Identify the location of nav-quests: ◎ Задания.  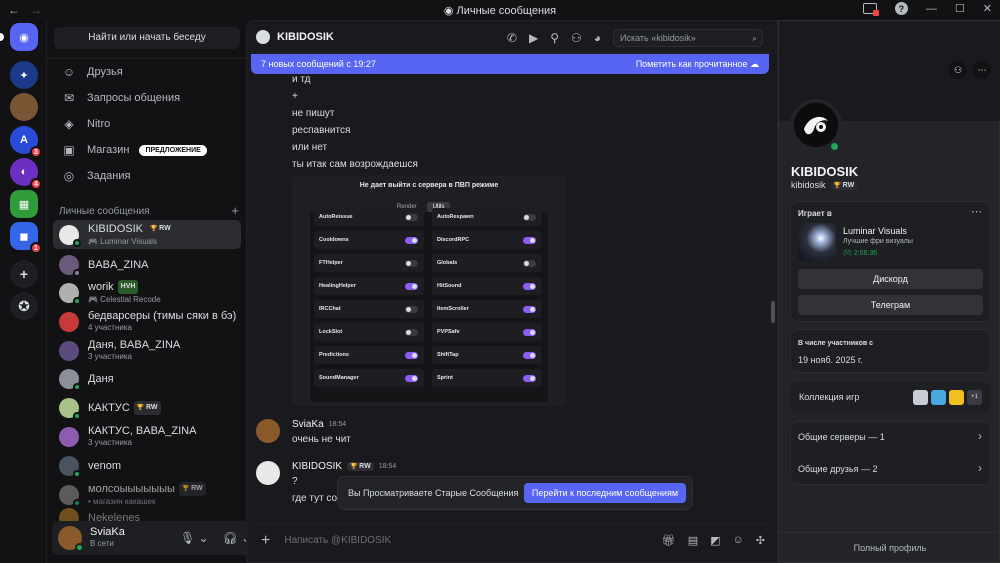
(148, 176).